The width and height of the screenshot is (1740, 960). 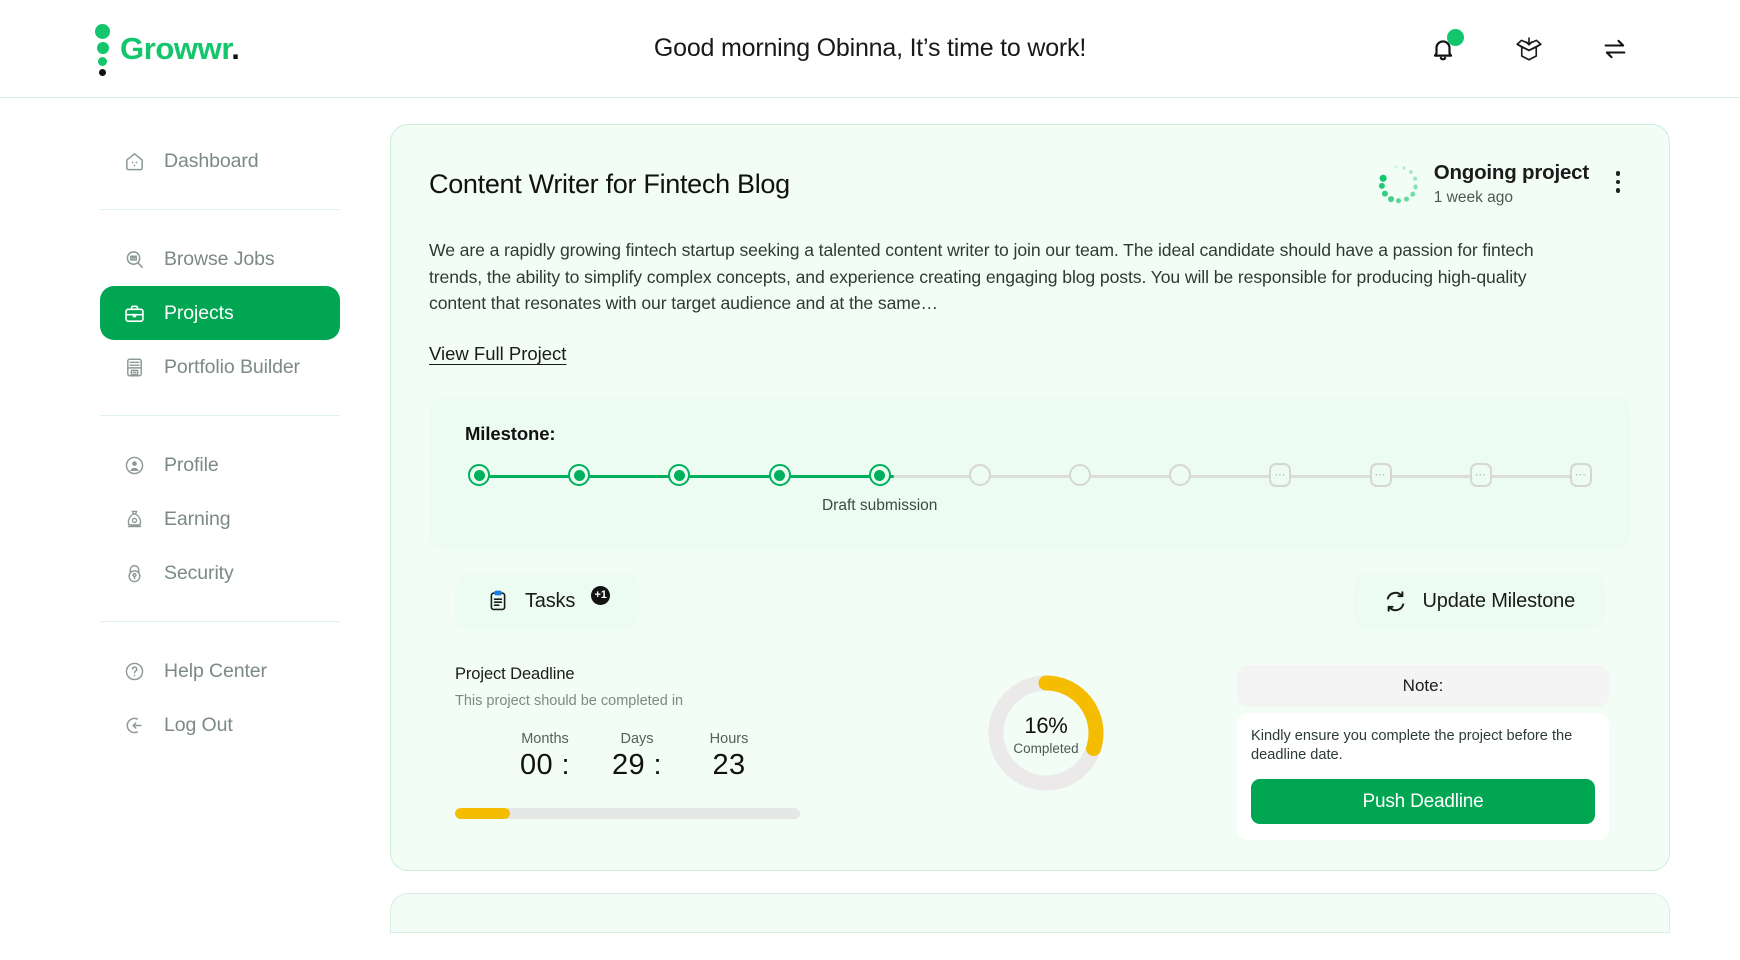 I want to click on sidebar-item-help-center: Help Center, so click(x=220, y=671).